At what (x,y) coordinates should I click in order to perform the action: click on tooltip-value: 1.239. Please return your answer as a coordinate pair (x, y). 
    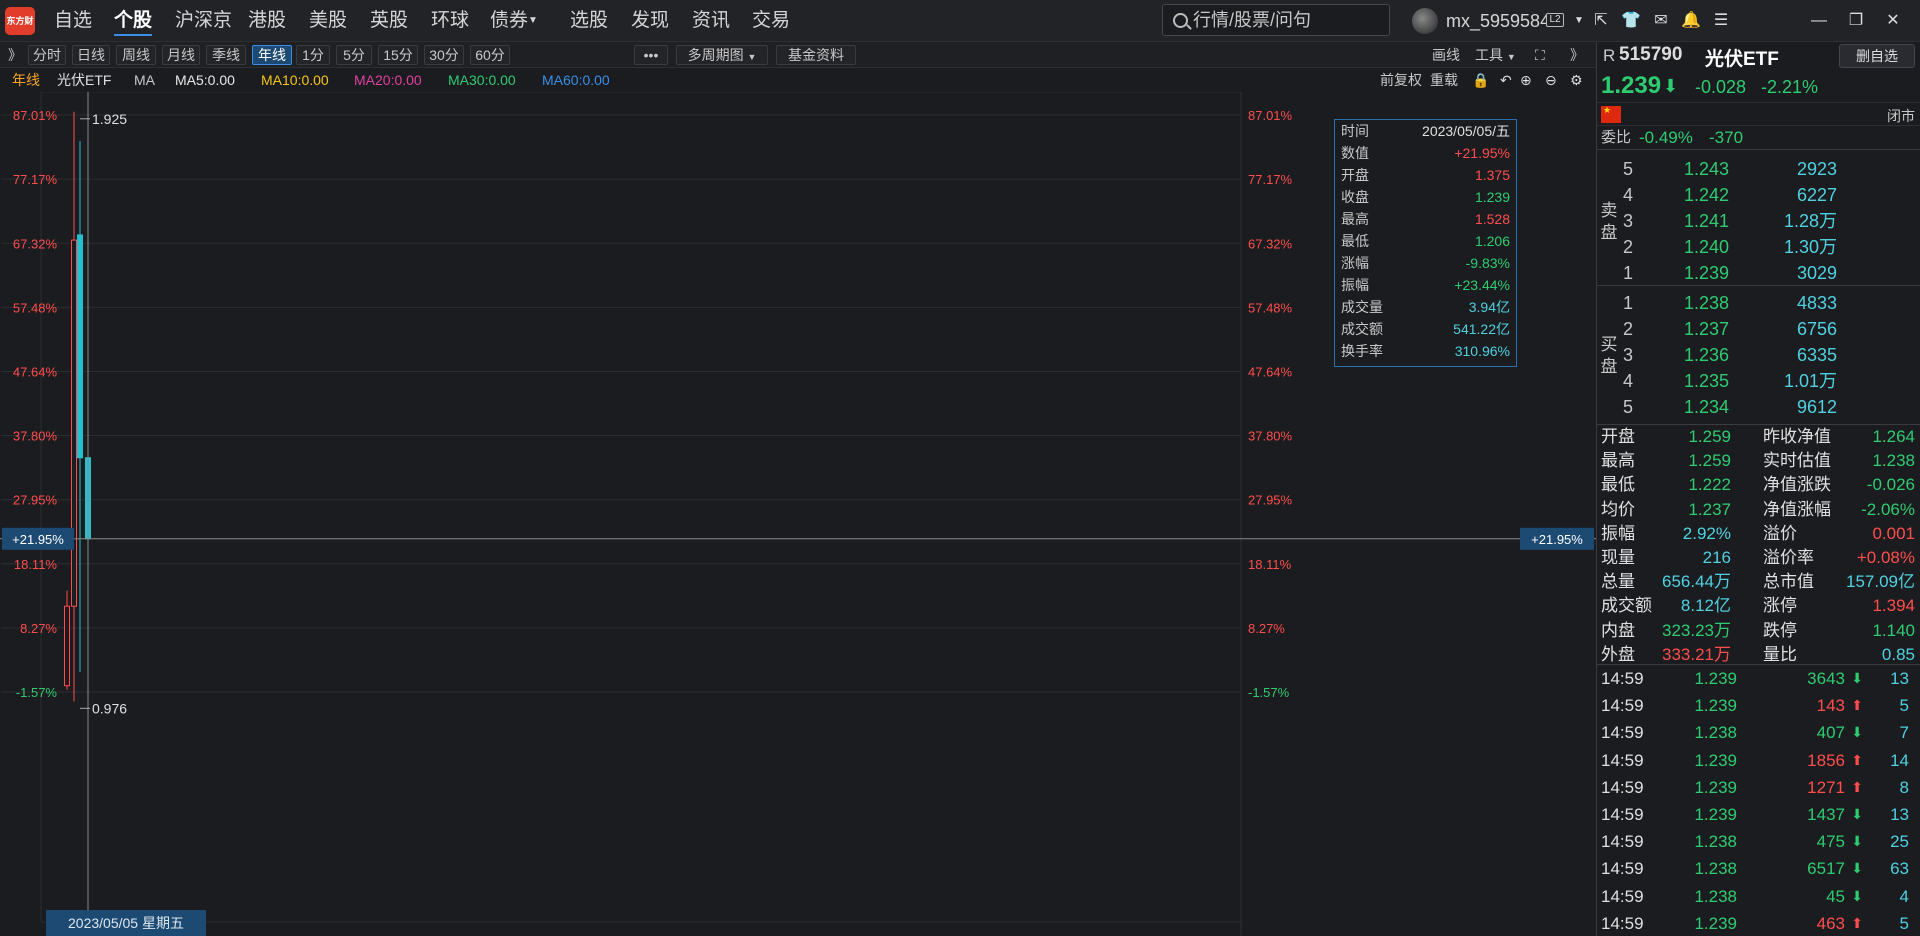
    Looking at the image, I should click on (1492, 197).